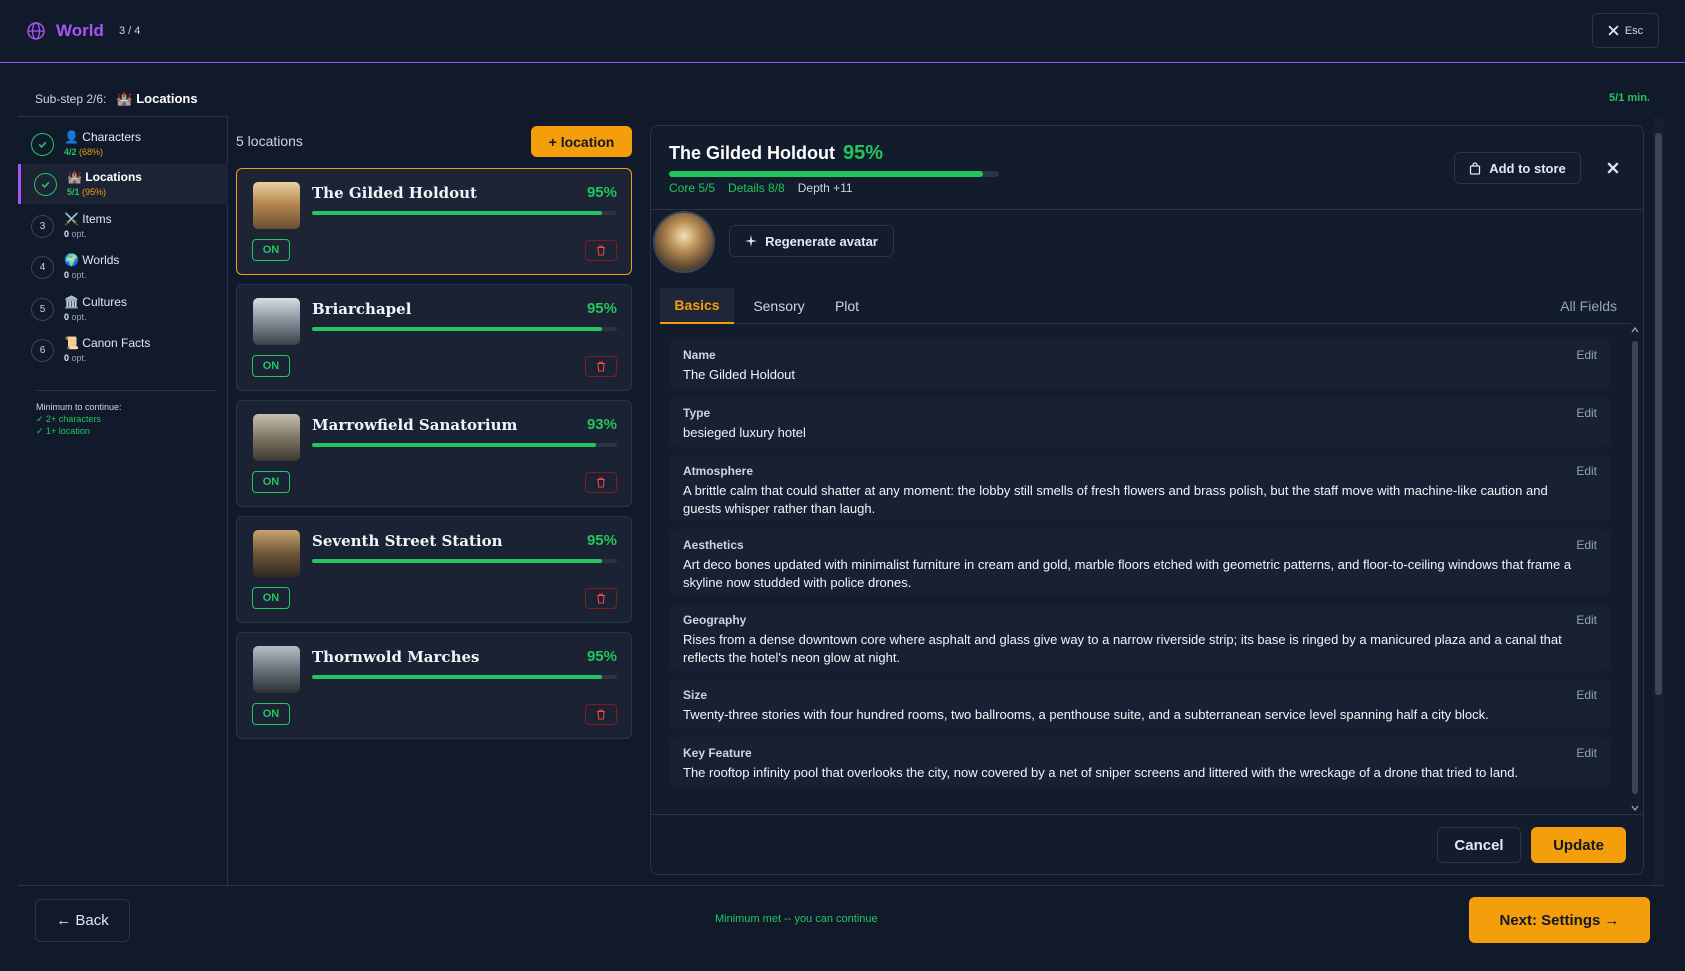 Image resolution: width=1685 pixels, height=971 pixels. I want to click on location-card: Briarchapel 95% ON, so click(434, 337).